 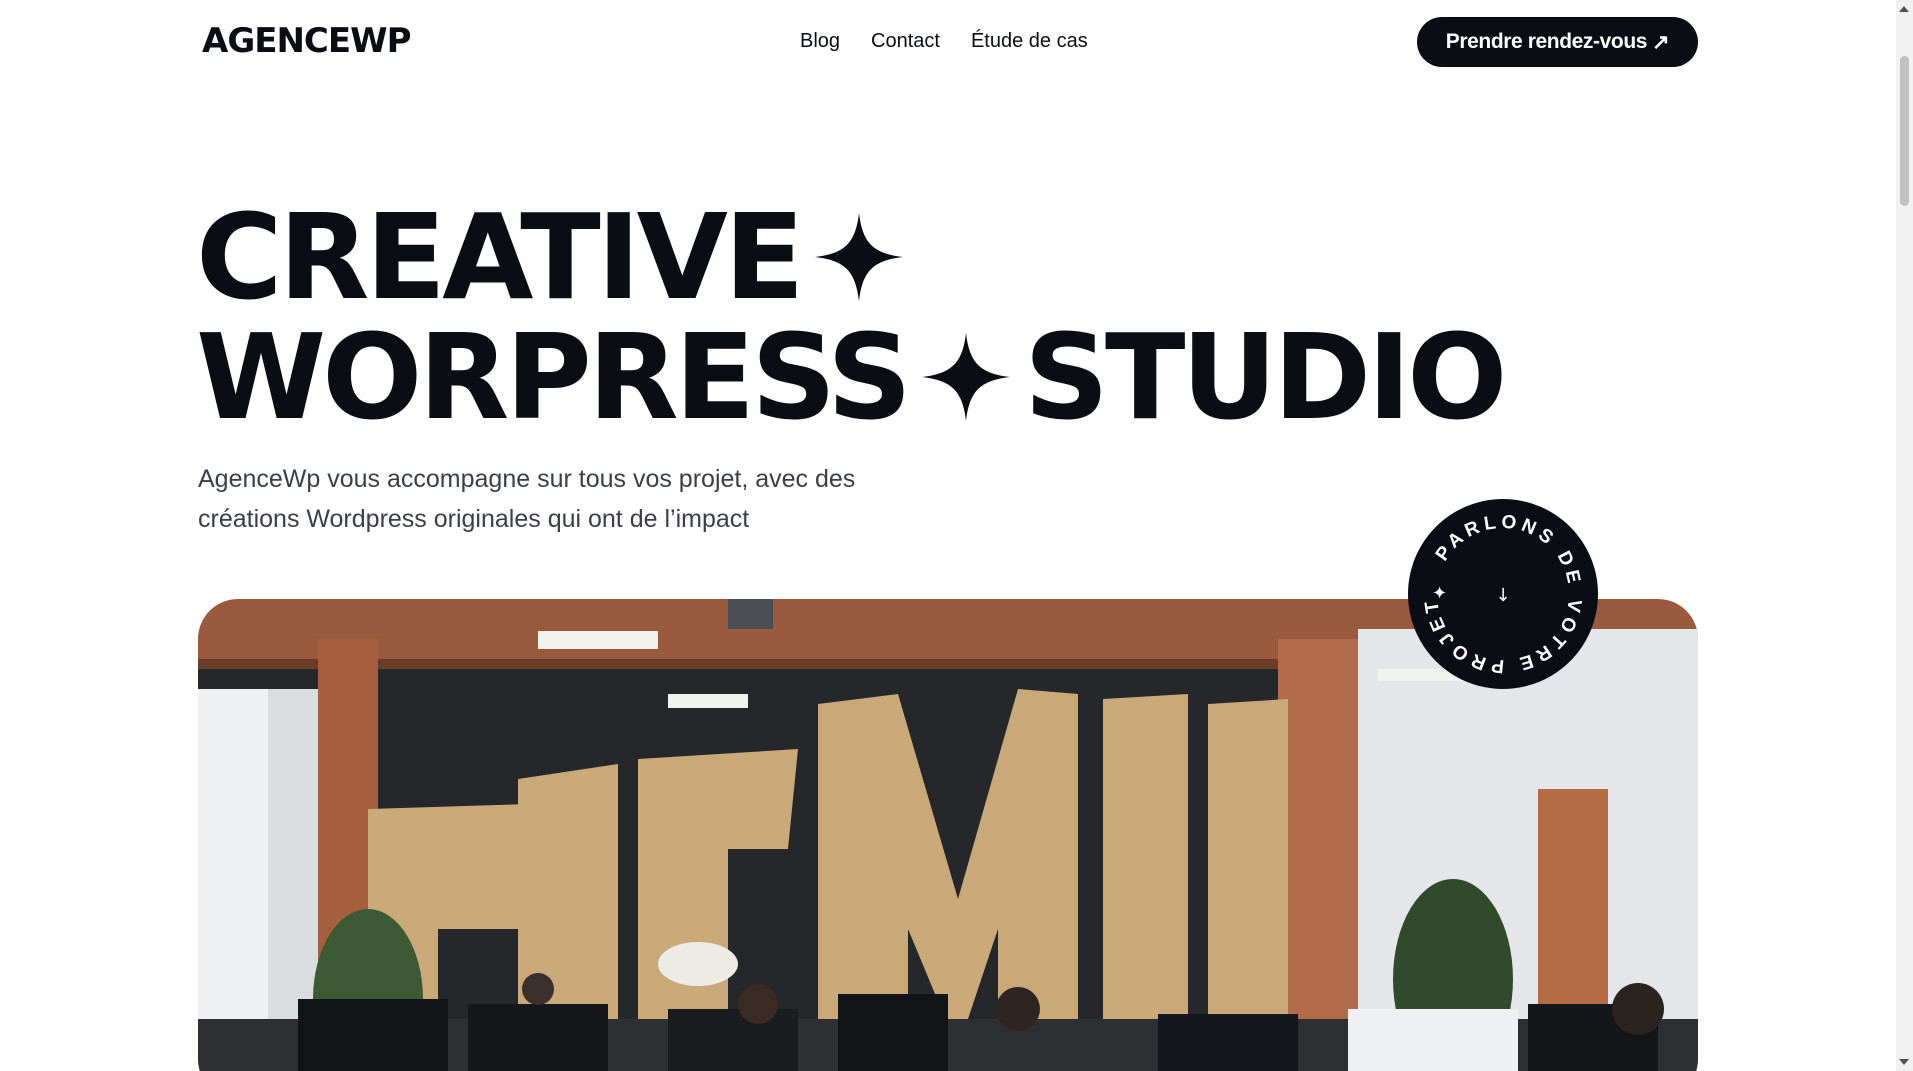 What do you see at coordinates (1904, 1062) in the screenshot?
I see `scroll-down-icon` at bounding box center [1904, 1062].